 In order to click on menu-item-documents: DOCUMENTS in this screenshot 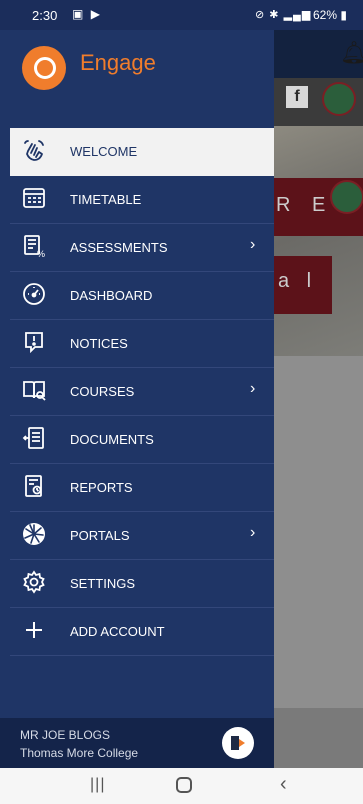, I will do `click(142, 440)`.